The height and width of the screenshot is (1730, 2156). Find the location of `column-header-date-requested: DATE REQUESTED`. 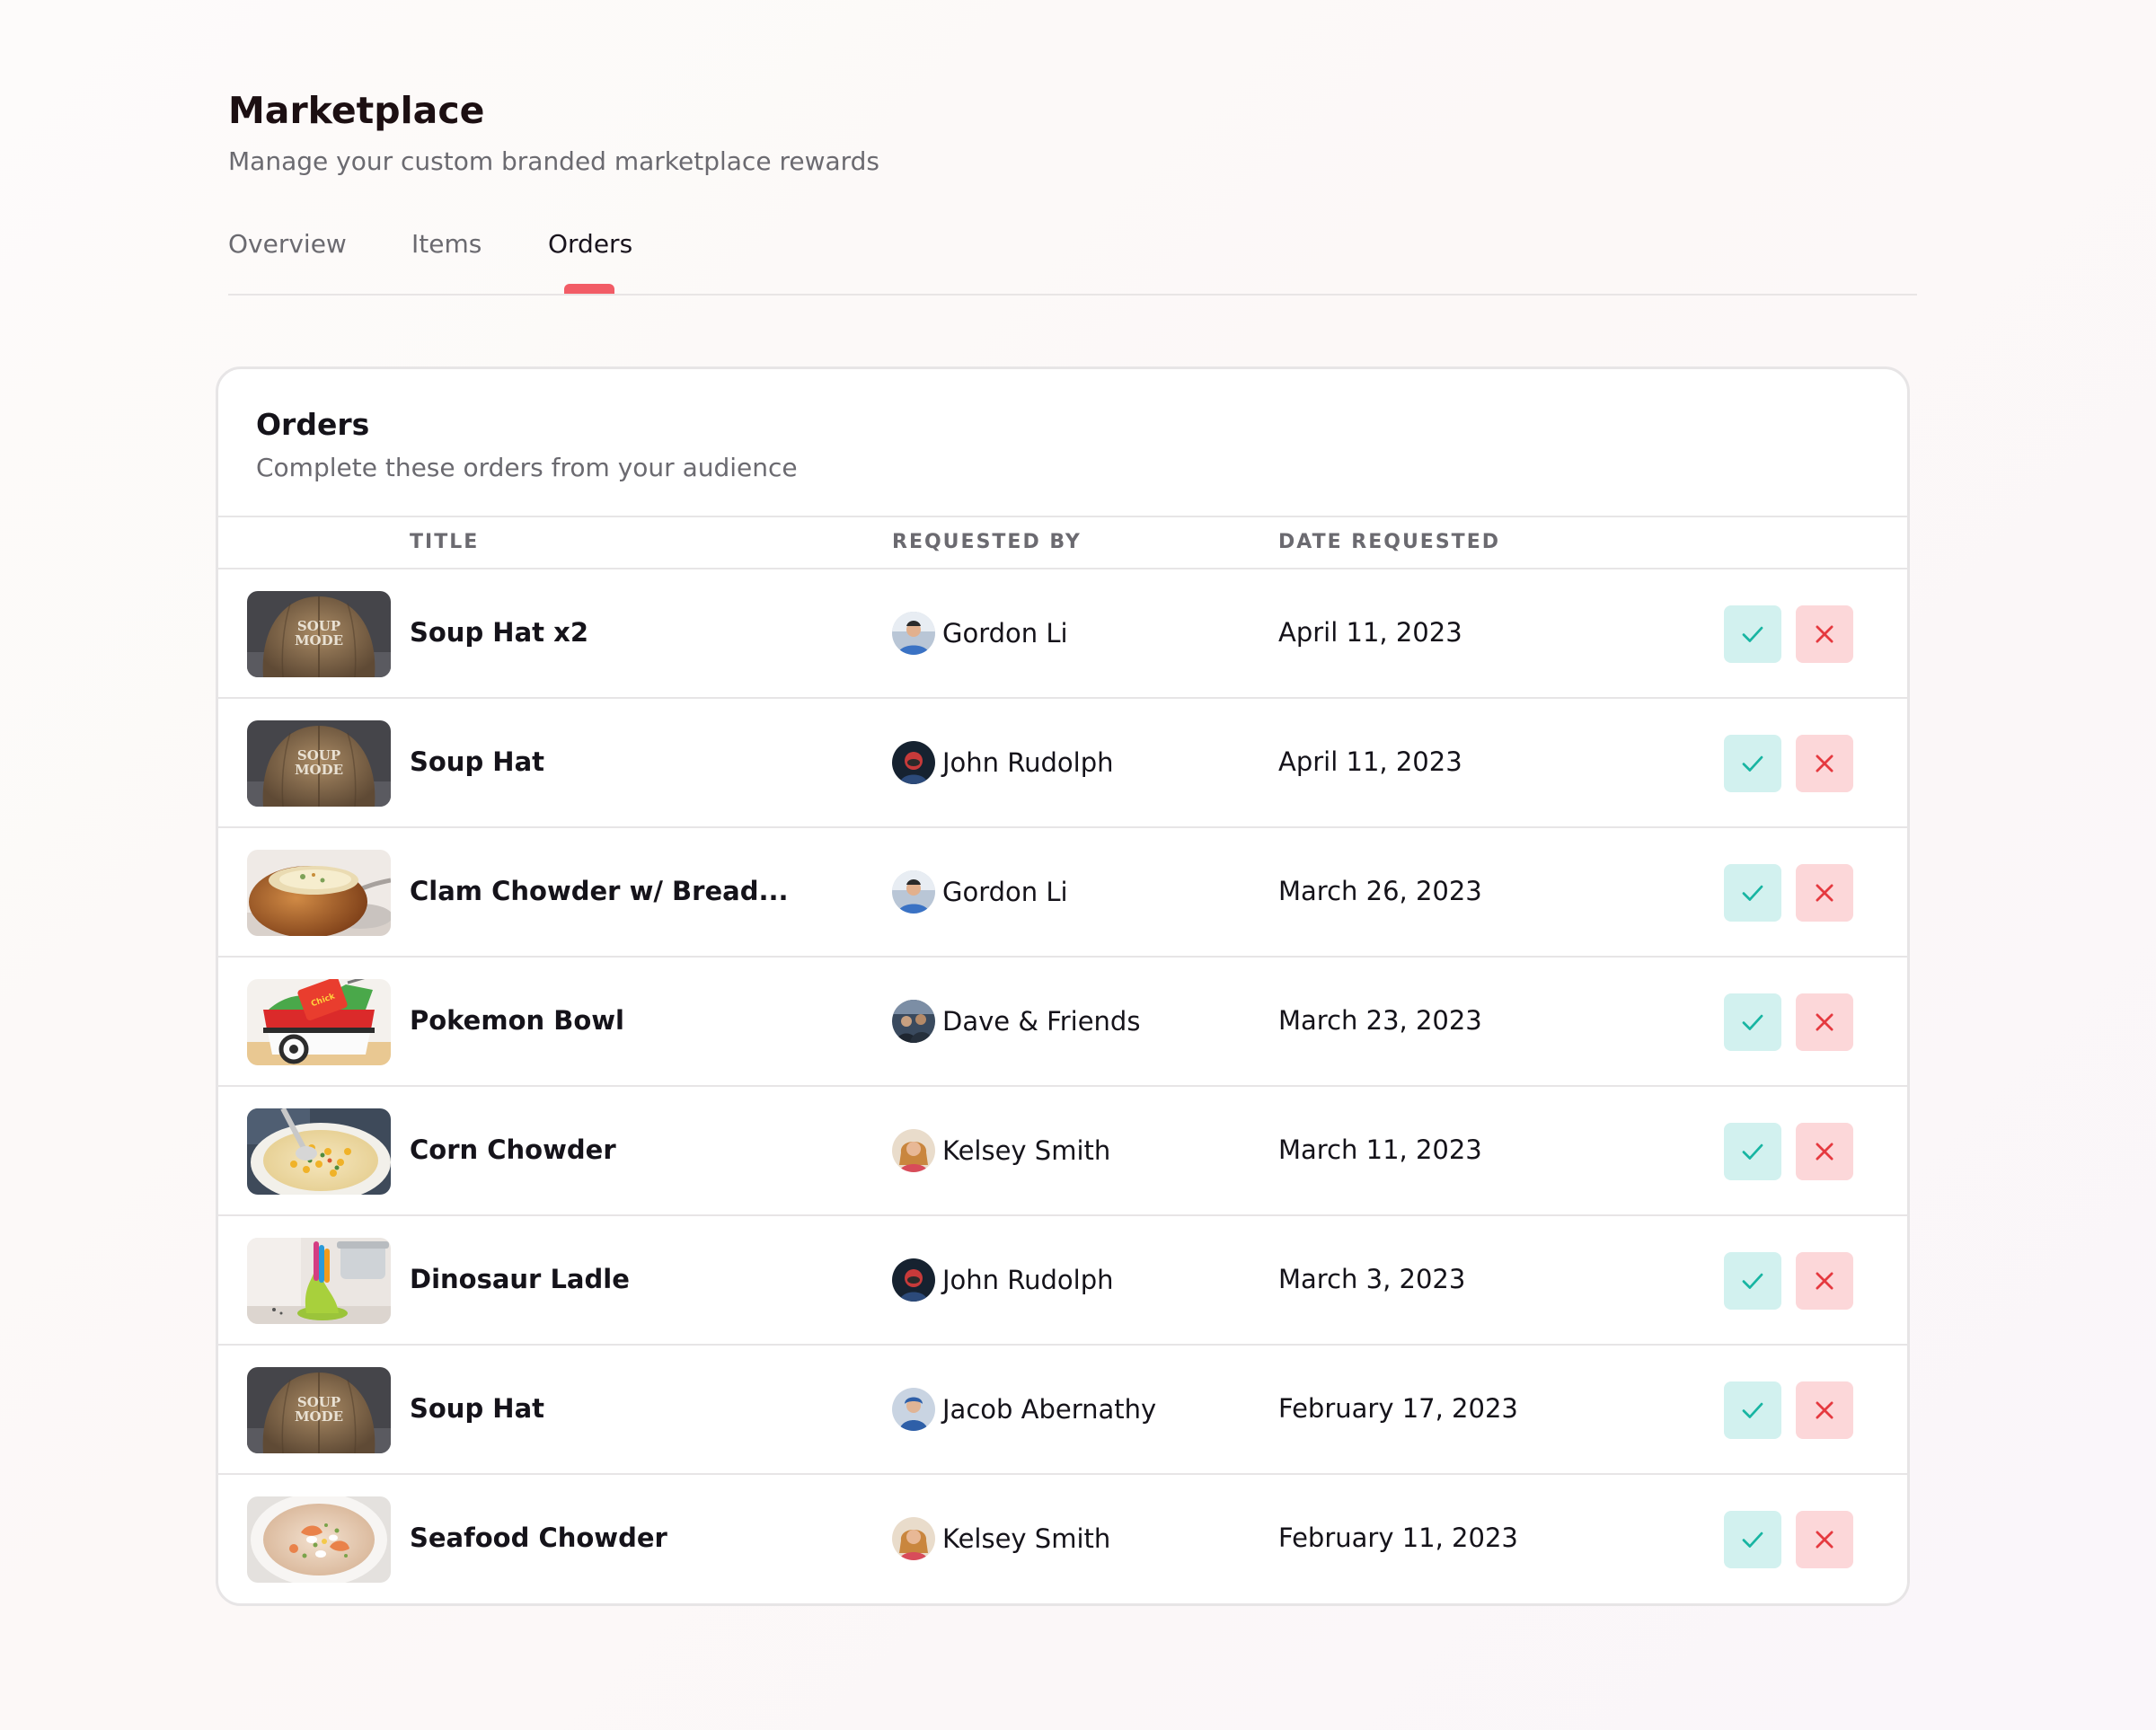

column-header-date-requested: DATE REQUESTED is located at coordinates (1389, 542).